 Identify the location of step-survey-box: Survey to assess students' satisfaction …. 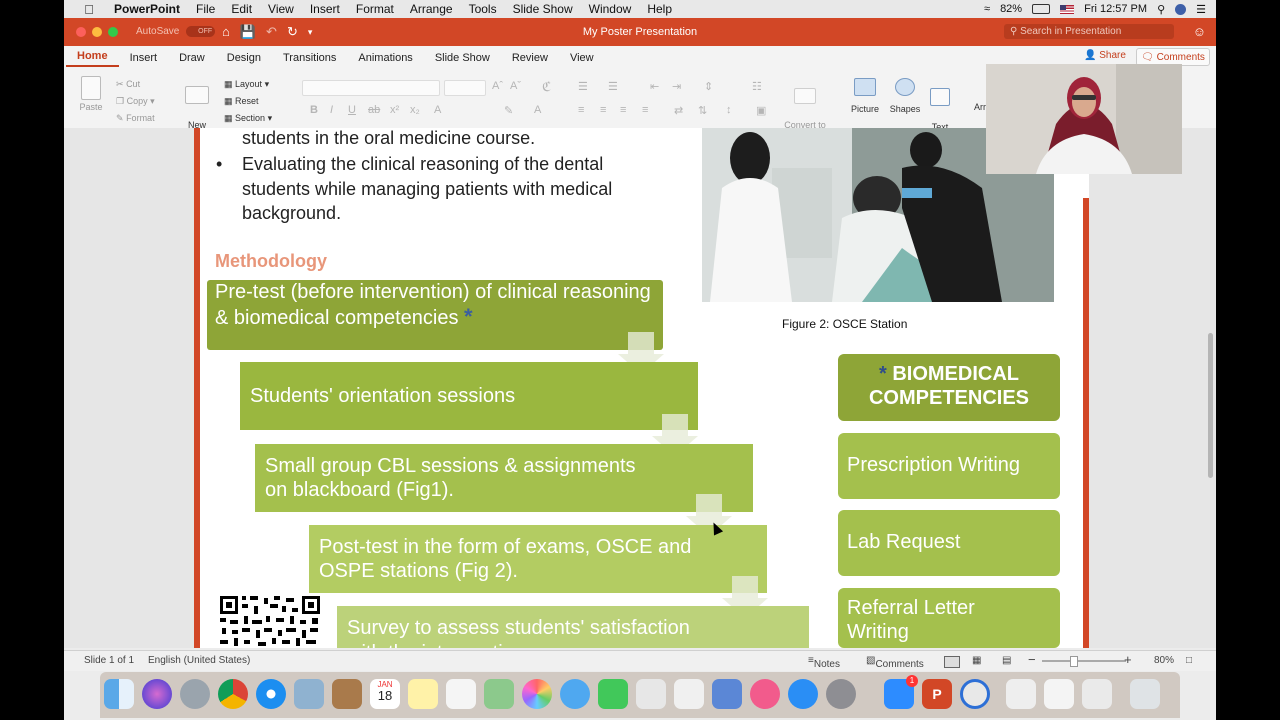
(573, 627).